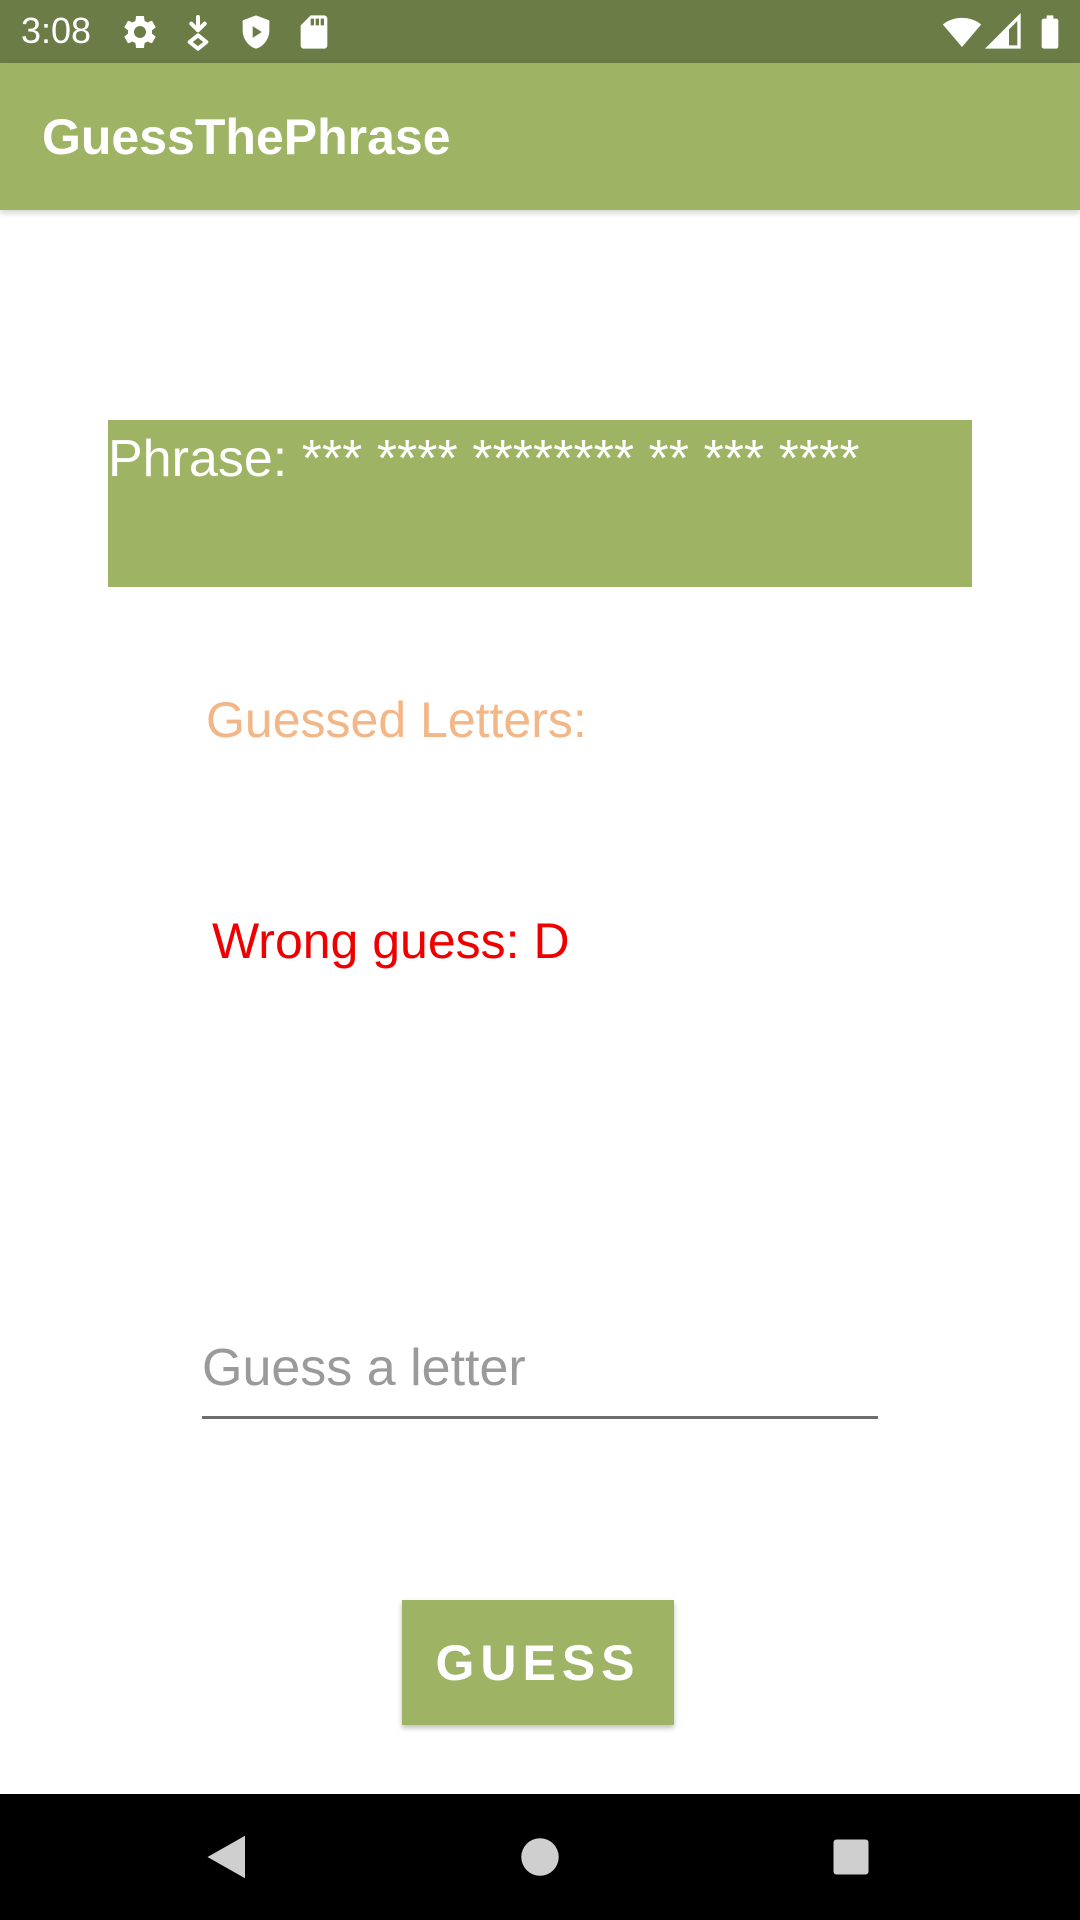 The width and height of the screenshot is (1080, 1920). Describe the element at coordinates (314, 32) in the screenshot. I see `sd-card-icon` at that location.